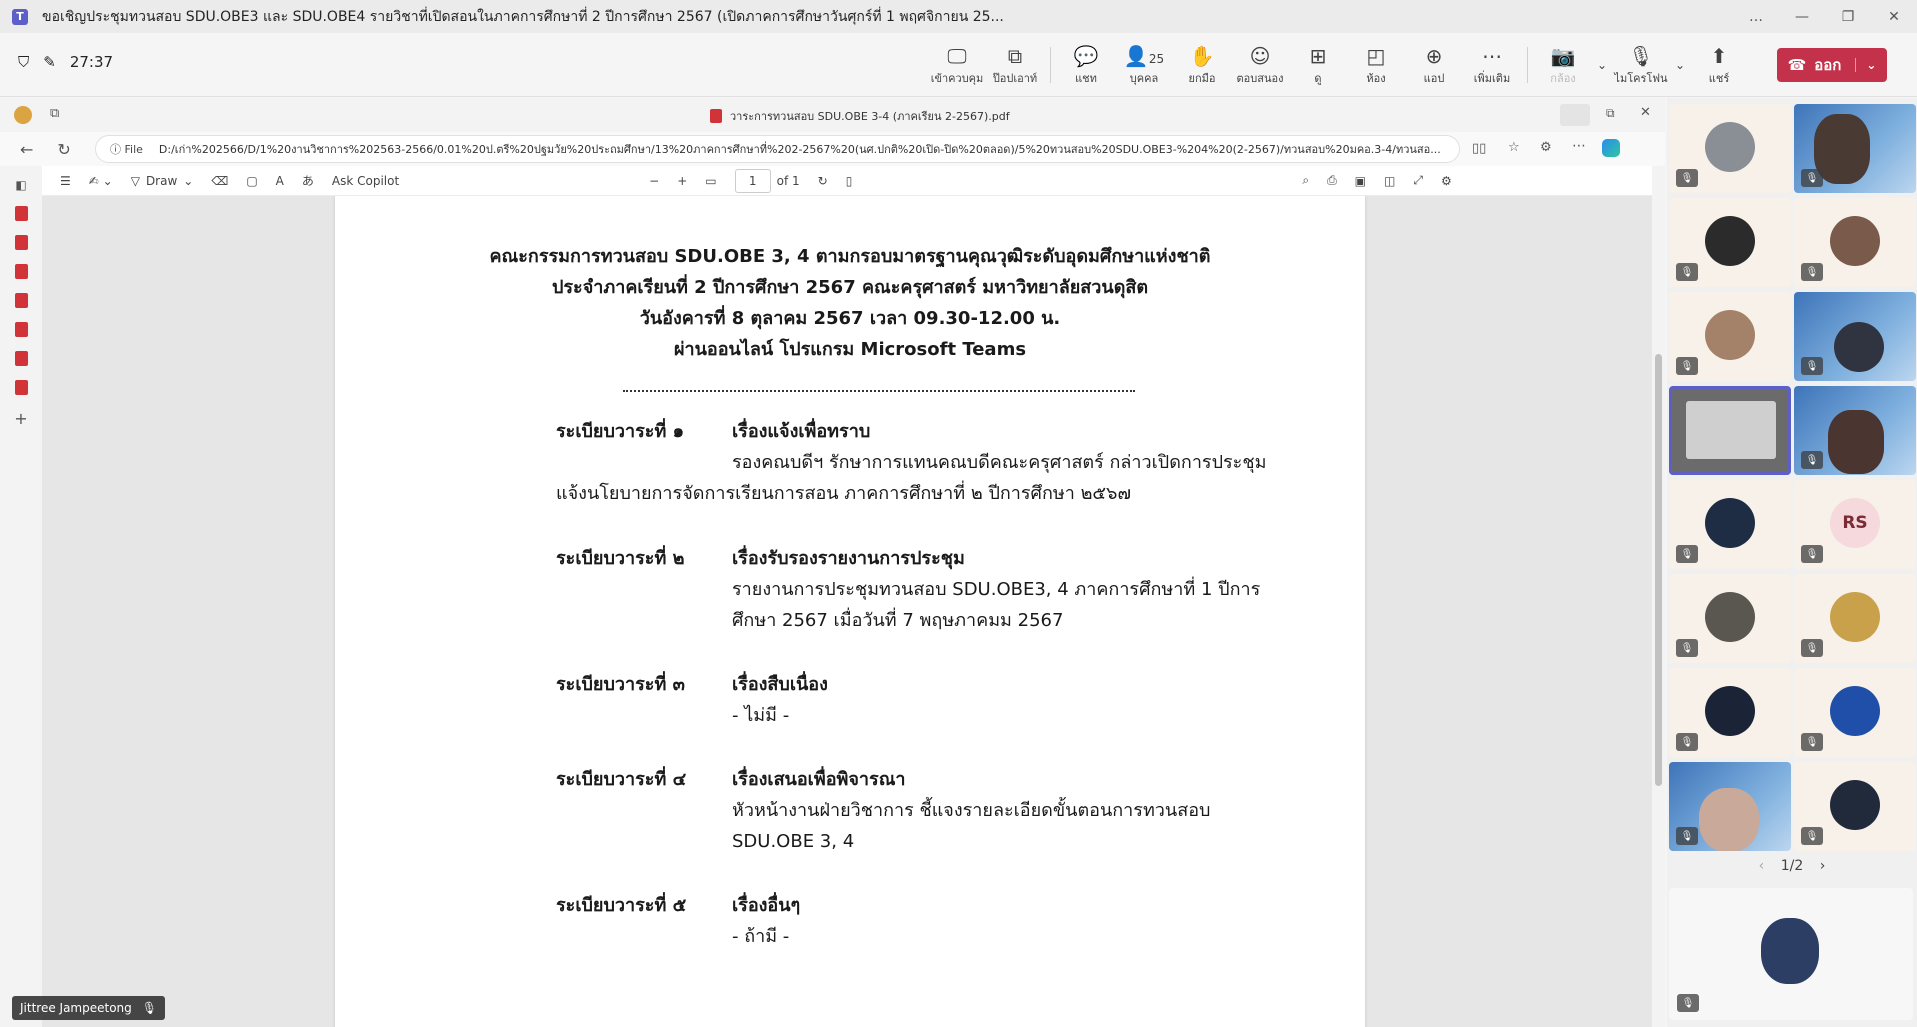 The width and height of the screenshot is (1917, 1027). I want to click on camera-options-button: ⌄, so click(1602, 65).